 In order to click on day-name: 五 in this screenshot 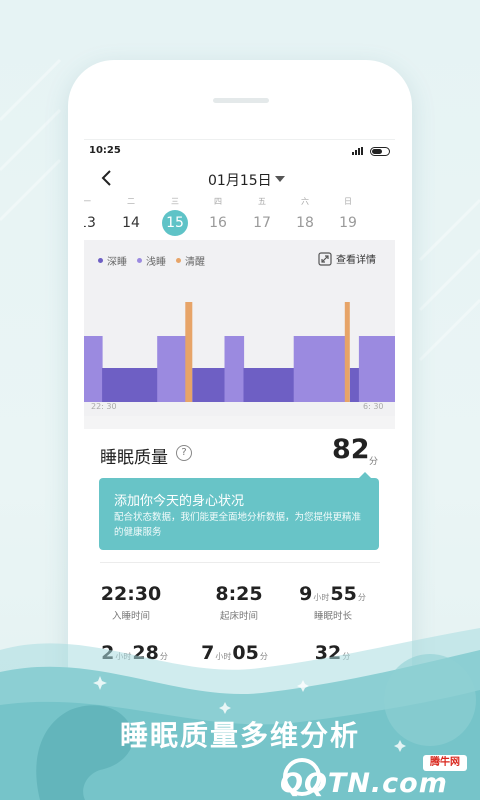, I will do `click(262, 201)`.